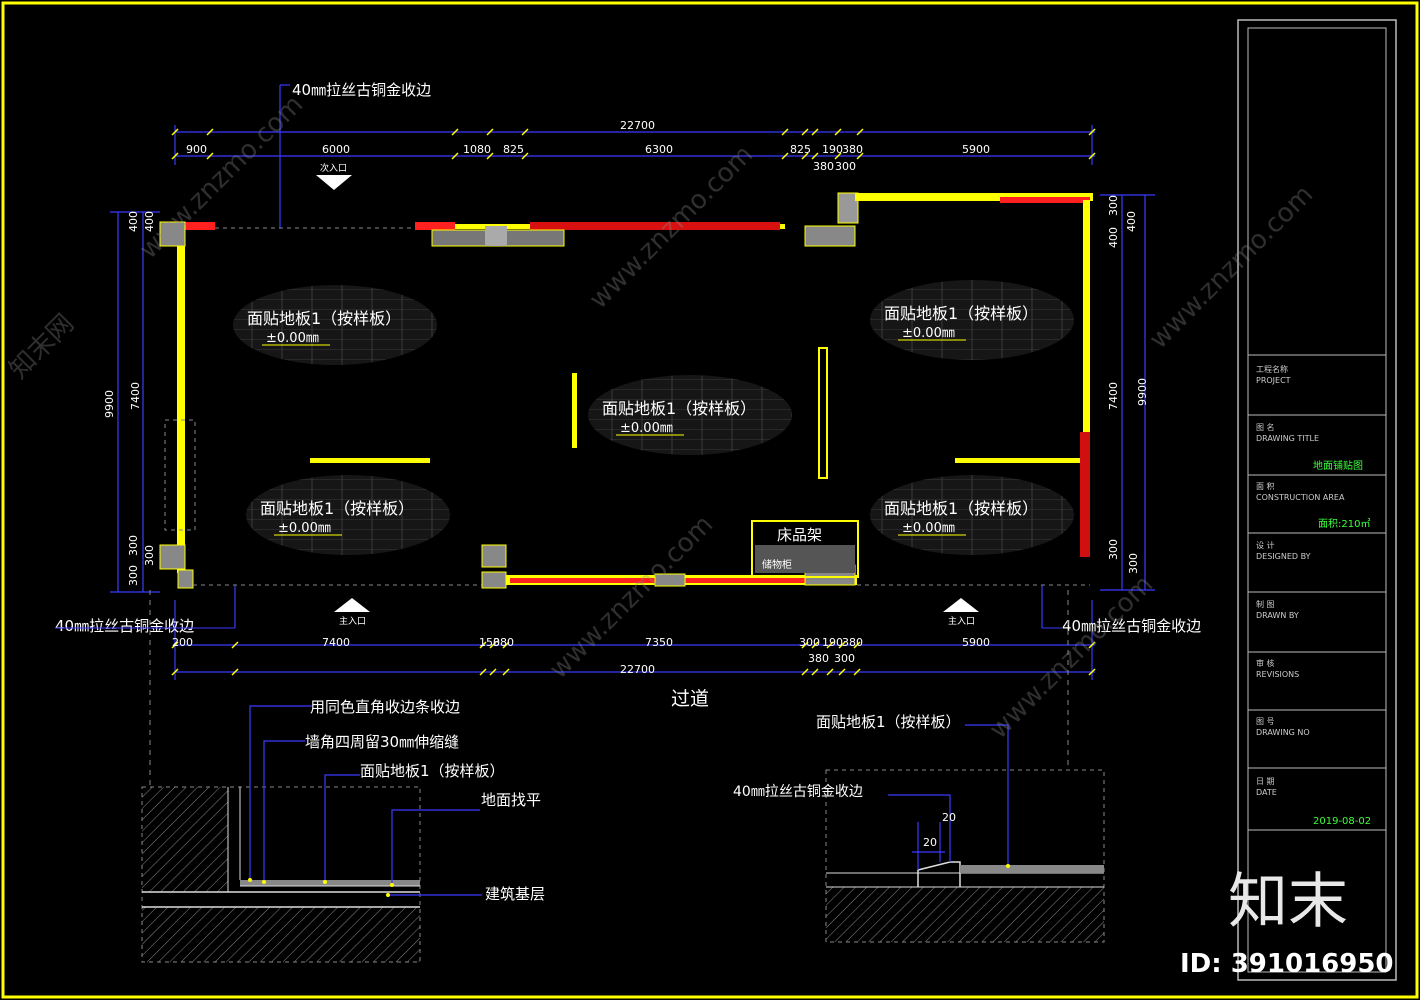 This screenshot has height=1000, width=1420. I want to click on tb-title-en: DRAWING TITLE, so click(1287, 438).